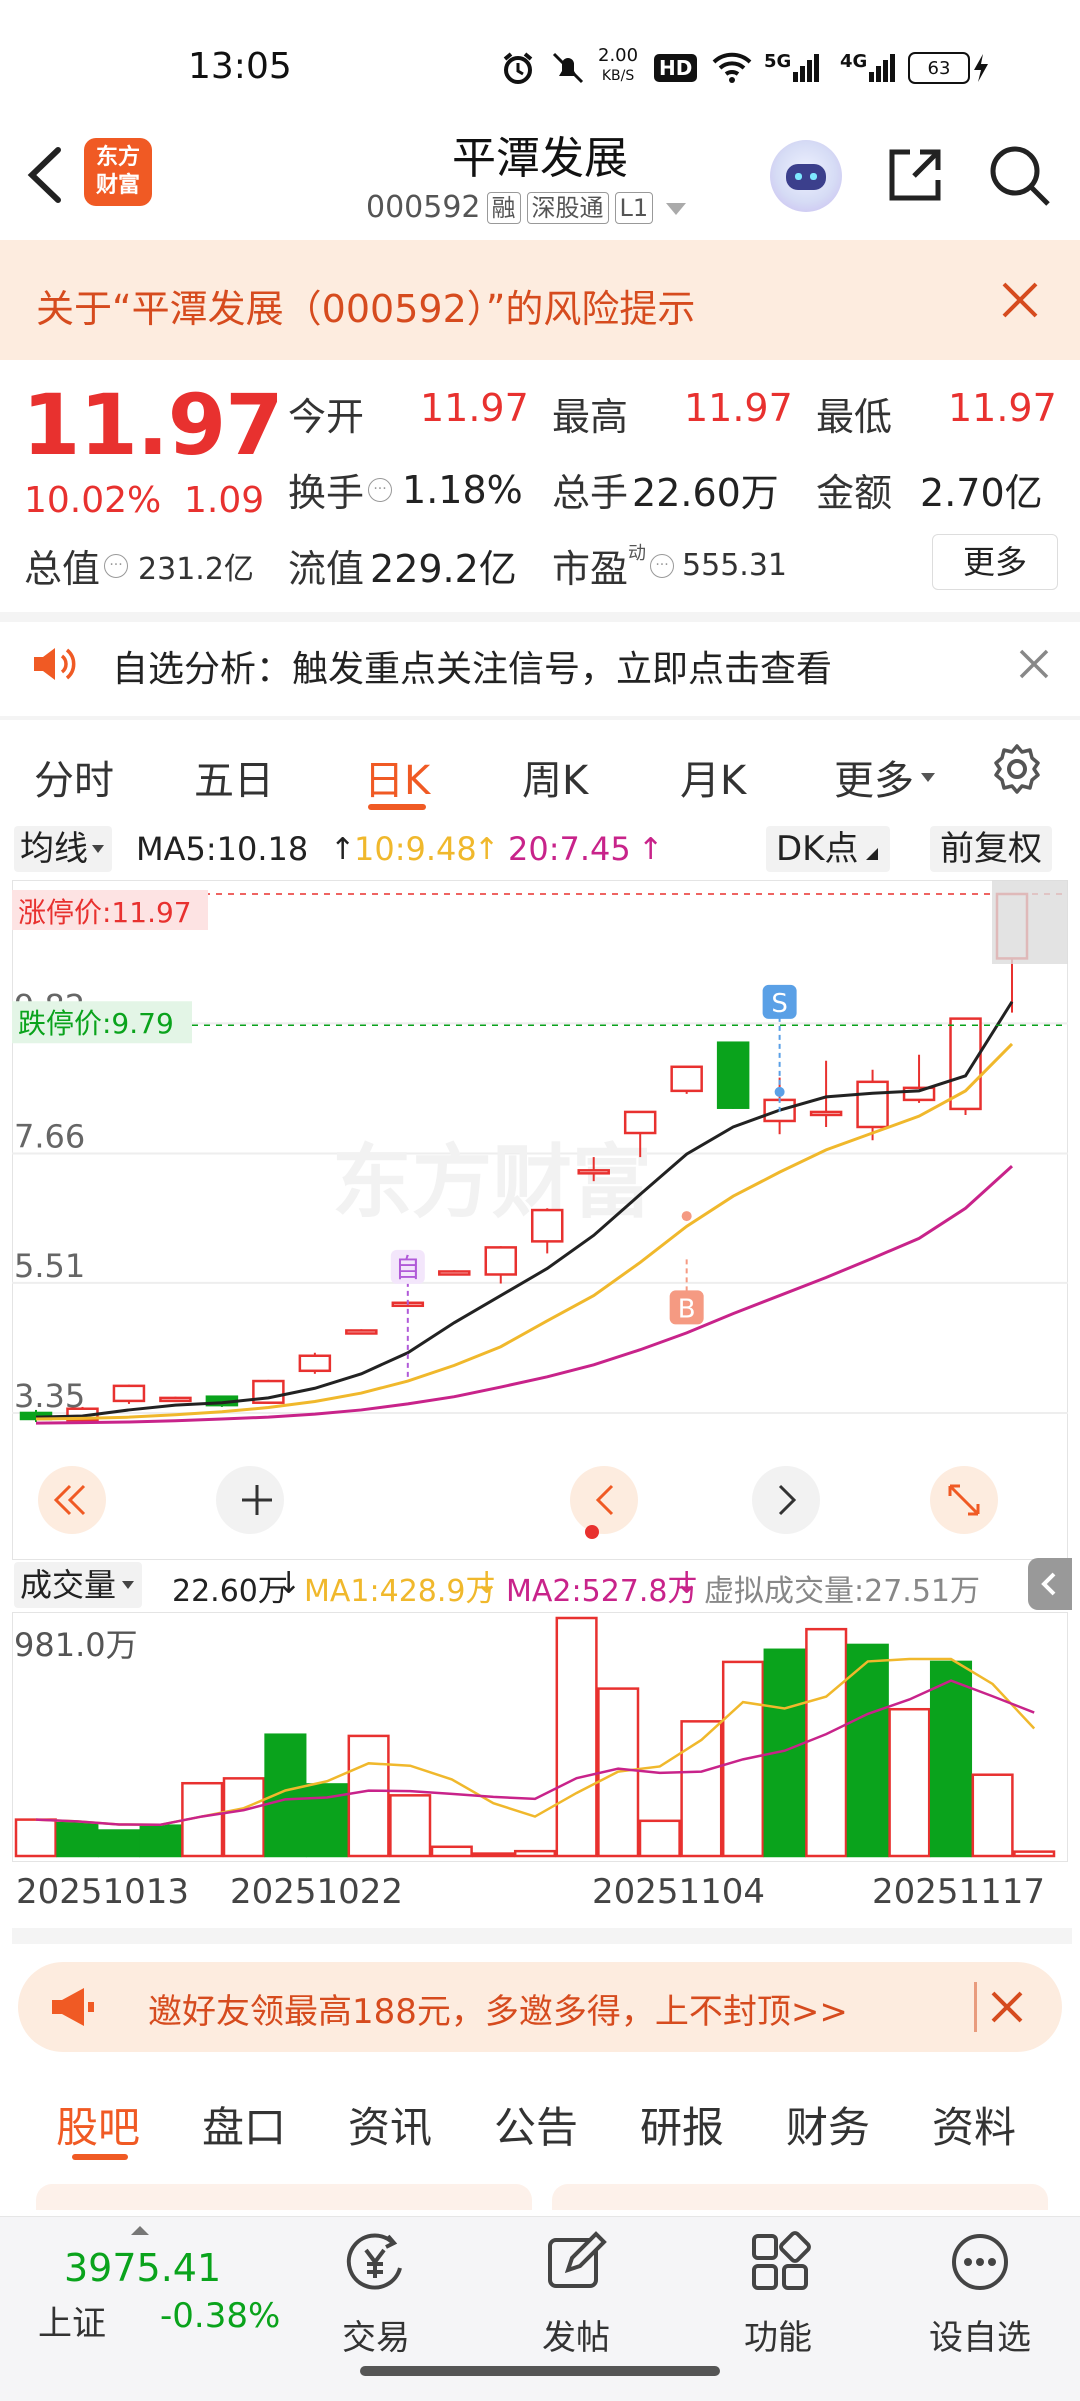 The height and width of the screenshot is (2401, 1080). Describe the element at coordinates (63, 849) in the screenshot. I see `ma-select: 均线` at that location.